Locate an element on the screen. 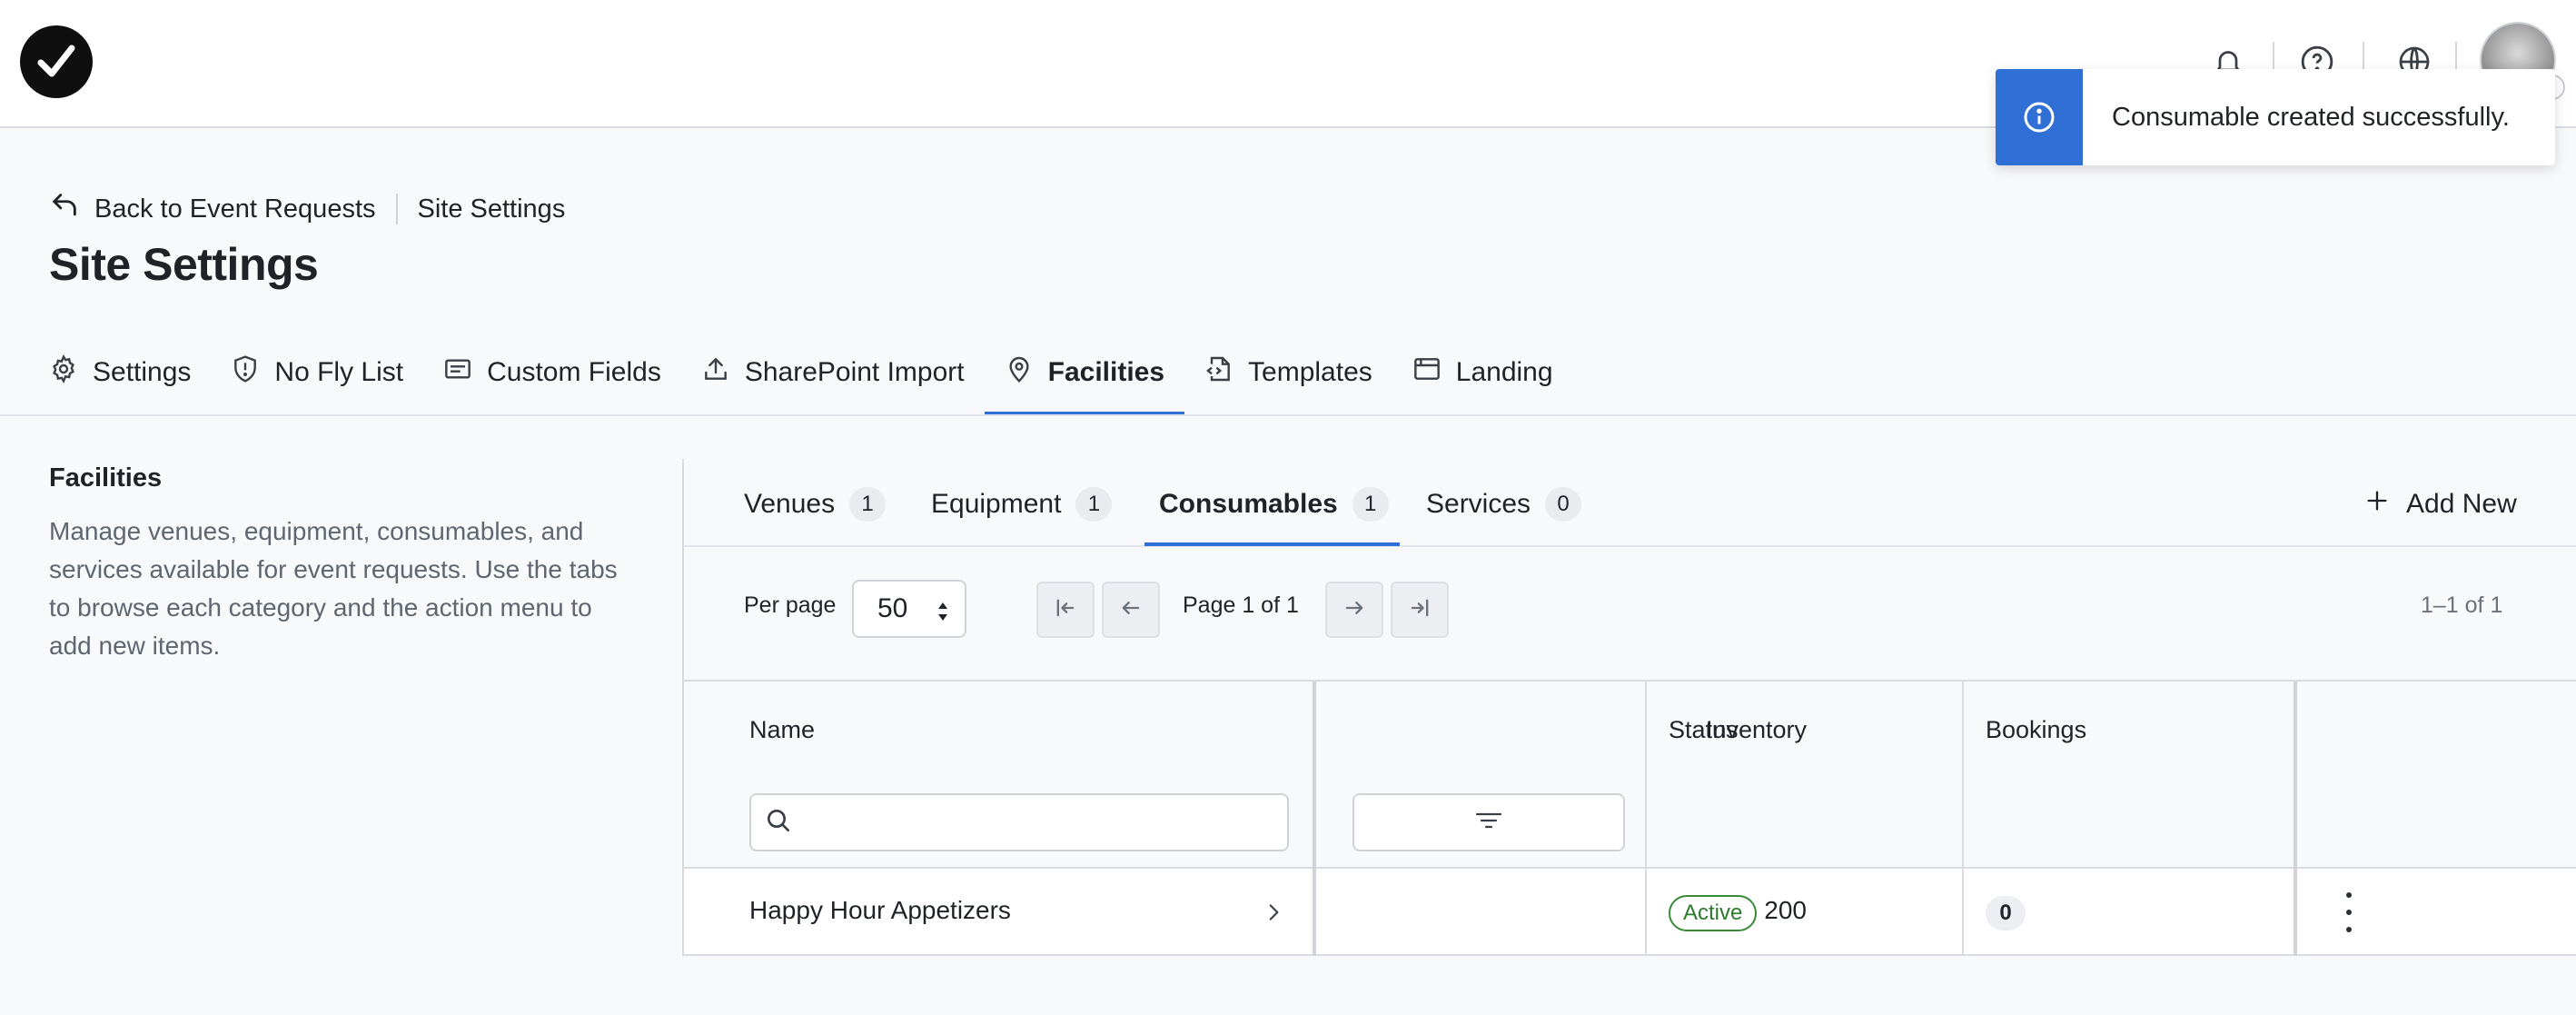  gear-icon is located at coordinates (64, 372).